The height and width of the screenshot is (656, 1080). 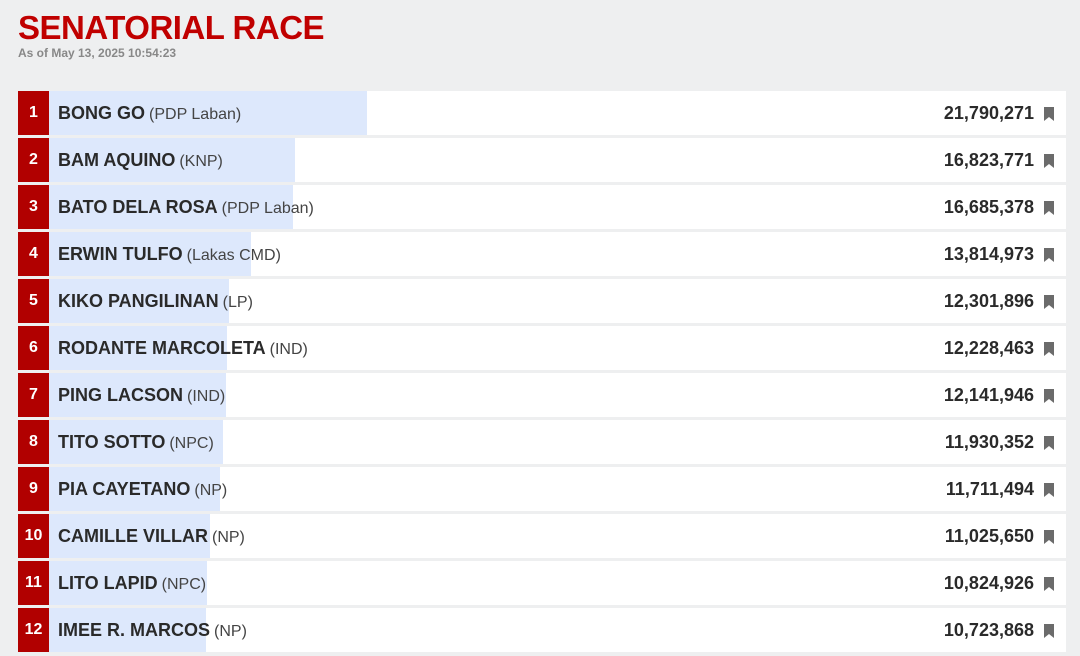 I want to click on candidate-label: BONG GO (PDP Laban), so click(x=145, y=113).